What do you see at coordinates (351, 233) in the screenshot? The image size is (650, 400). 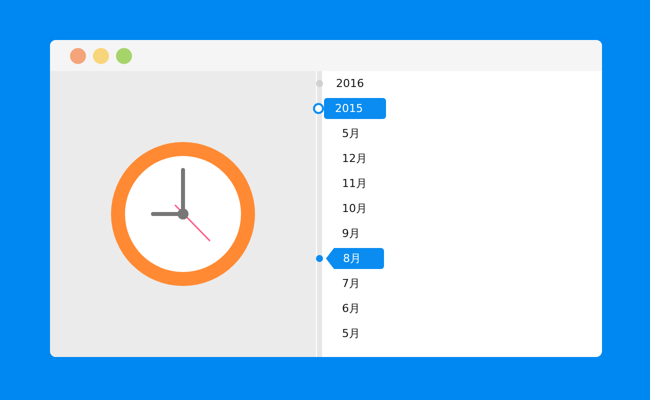 I see `month-item: 9月` at bounding box center [351, 233].